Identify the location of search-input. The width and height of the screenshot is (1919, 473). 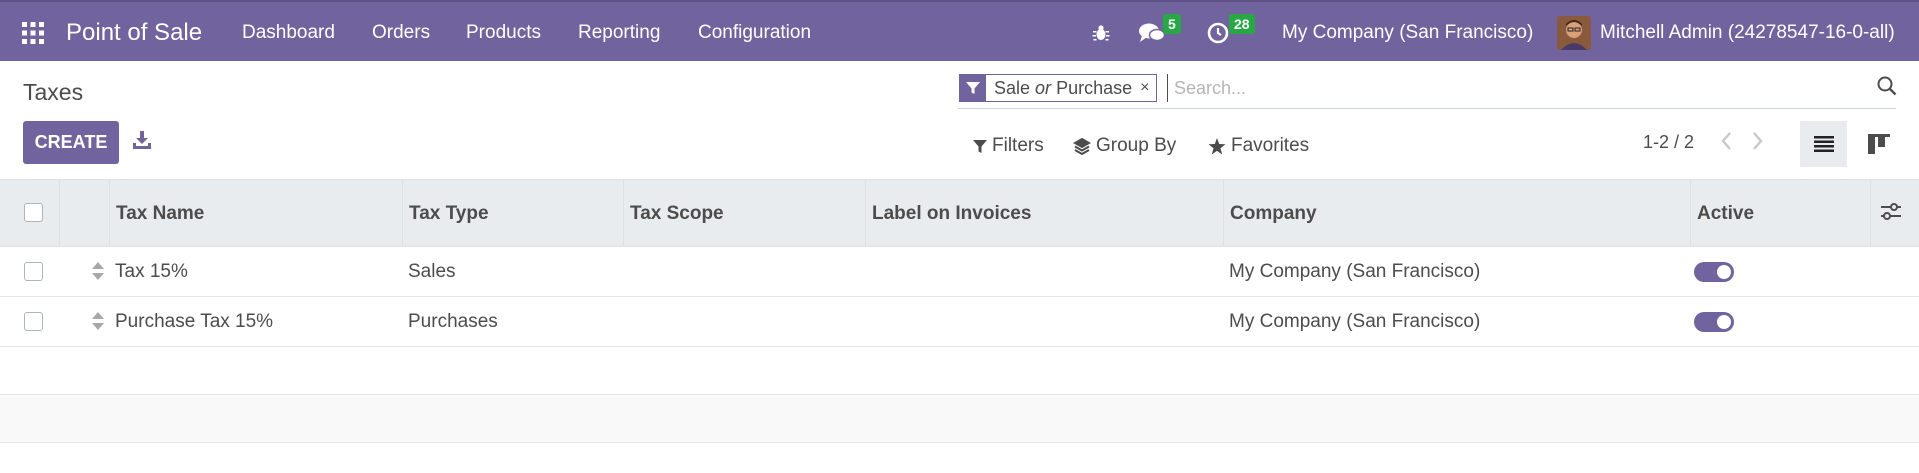
(1497, 88).